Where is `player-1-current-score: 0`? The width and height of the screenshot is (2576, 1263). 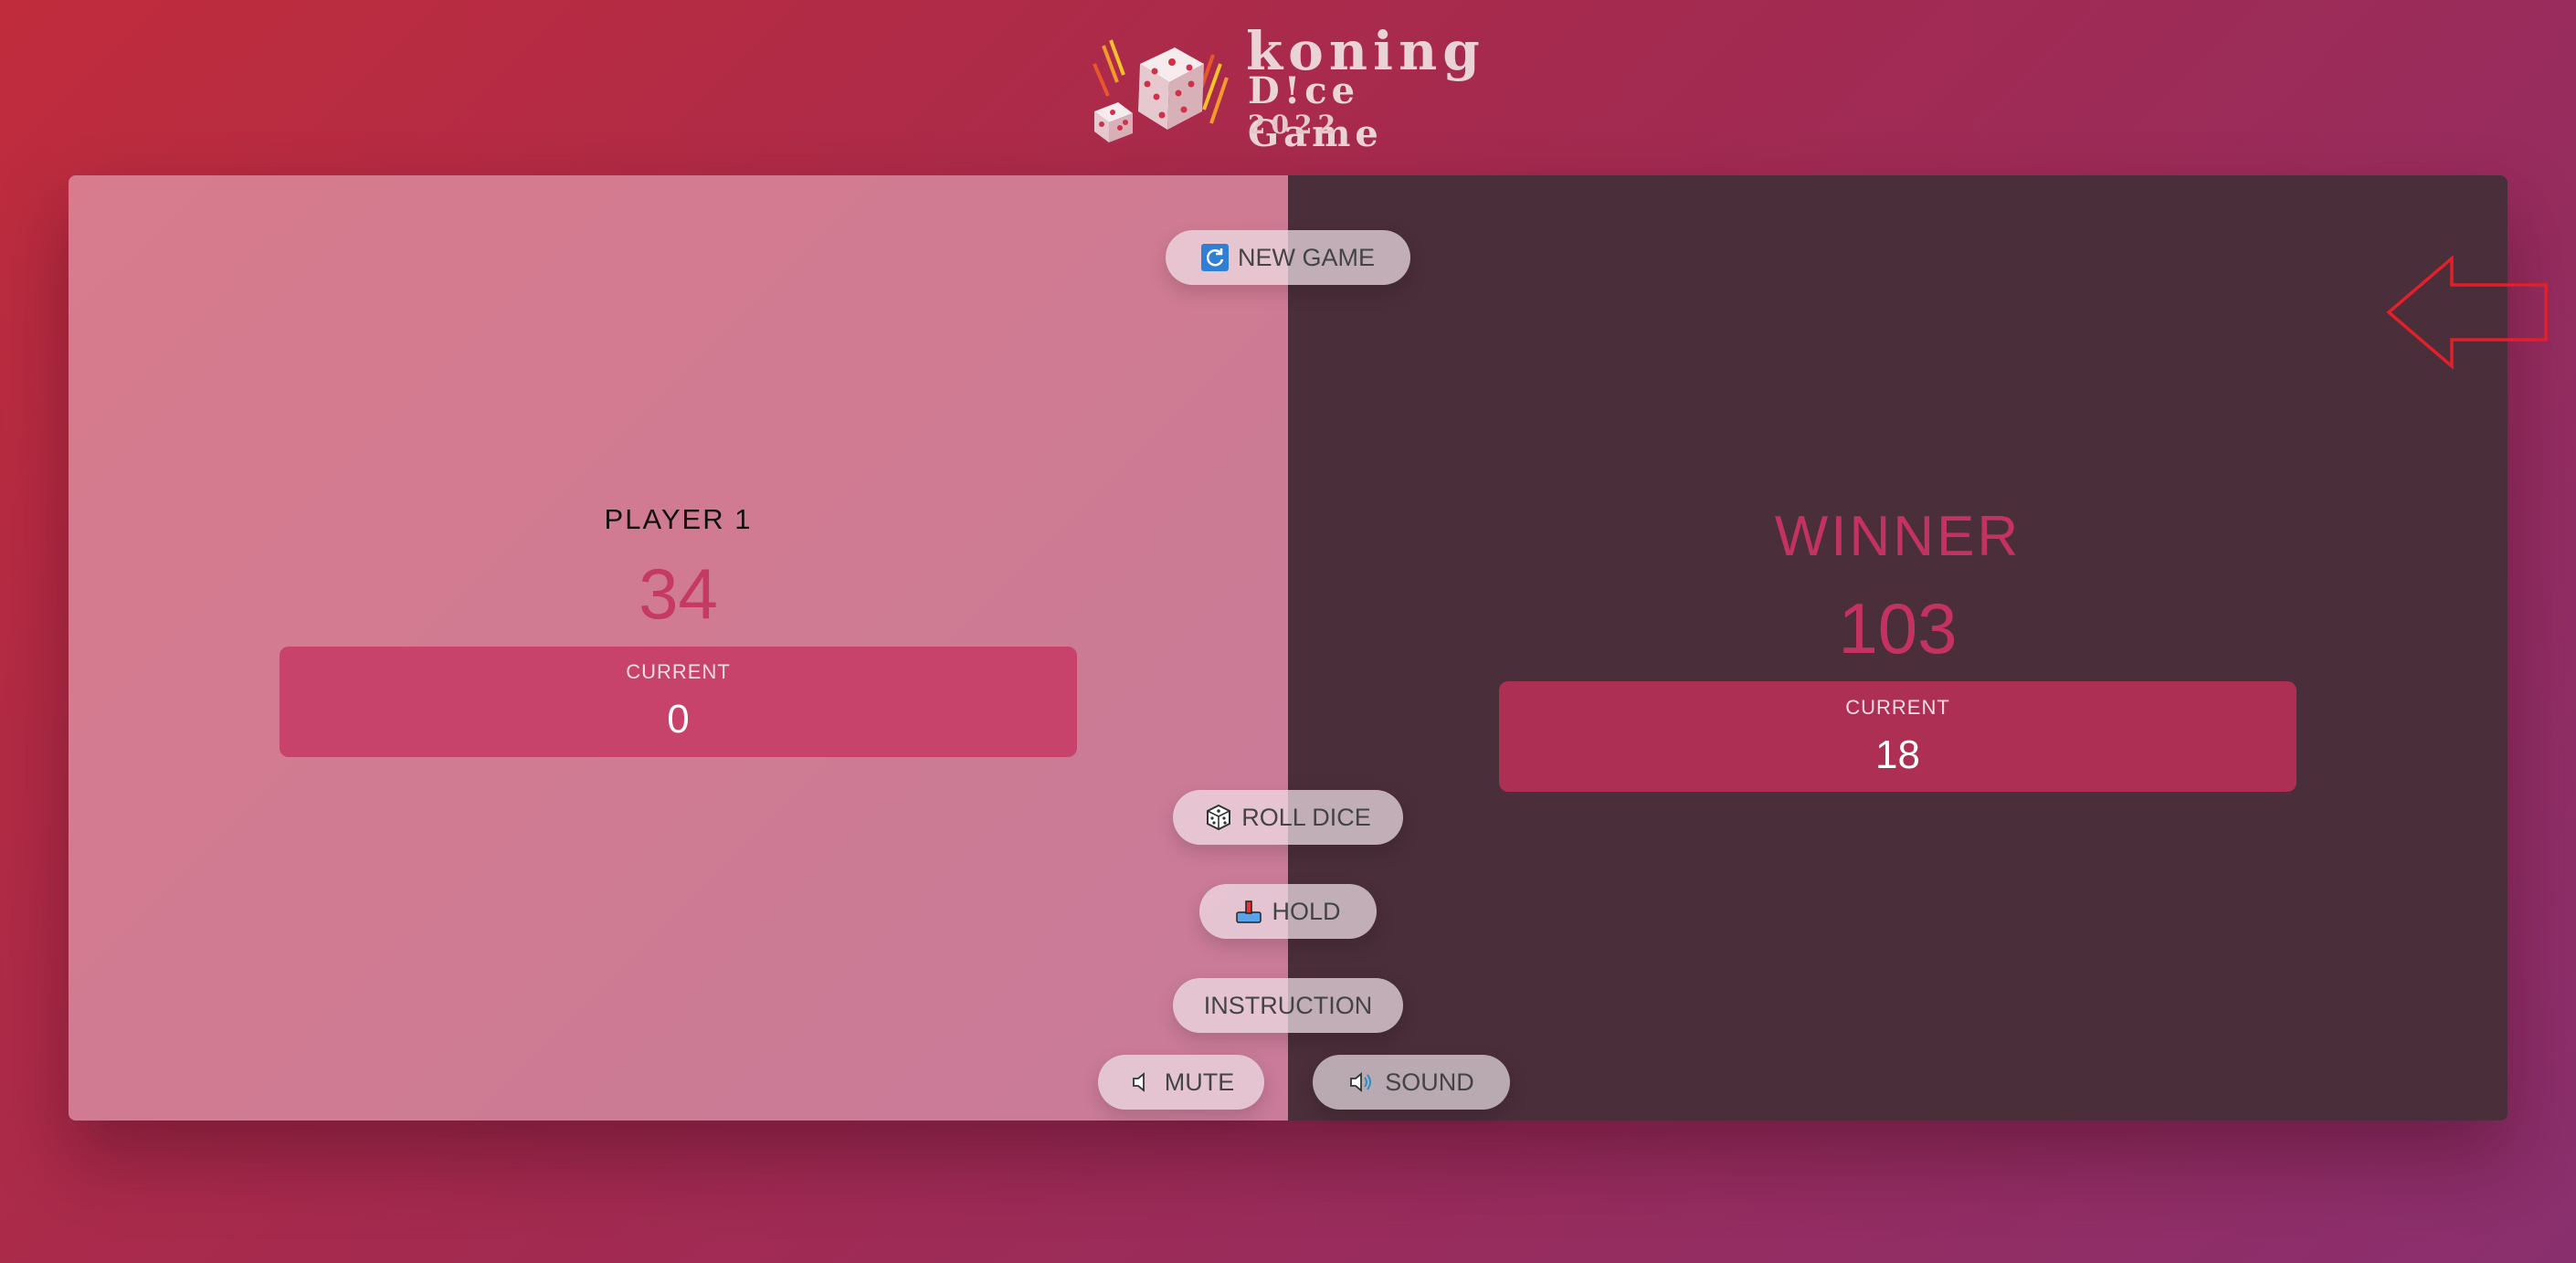 player-1-current-score: 0 is located at coordinates (679, 719).